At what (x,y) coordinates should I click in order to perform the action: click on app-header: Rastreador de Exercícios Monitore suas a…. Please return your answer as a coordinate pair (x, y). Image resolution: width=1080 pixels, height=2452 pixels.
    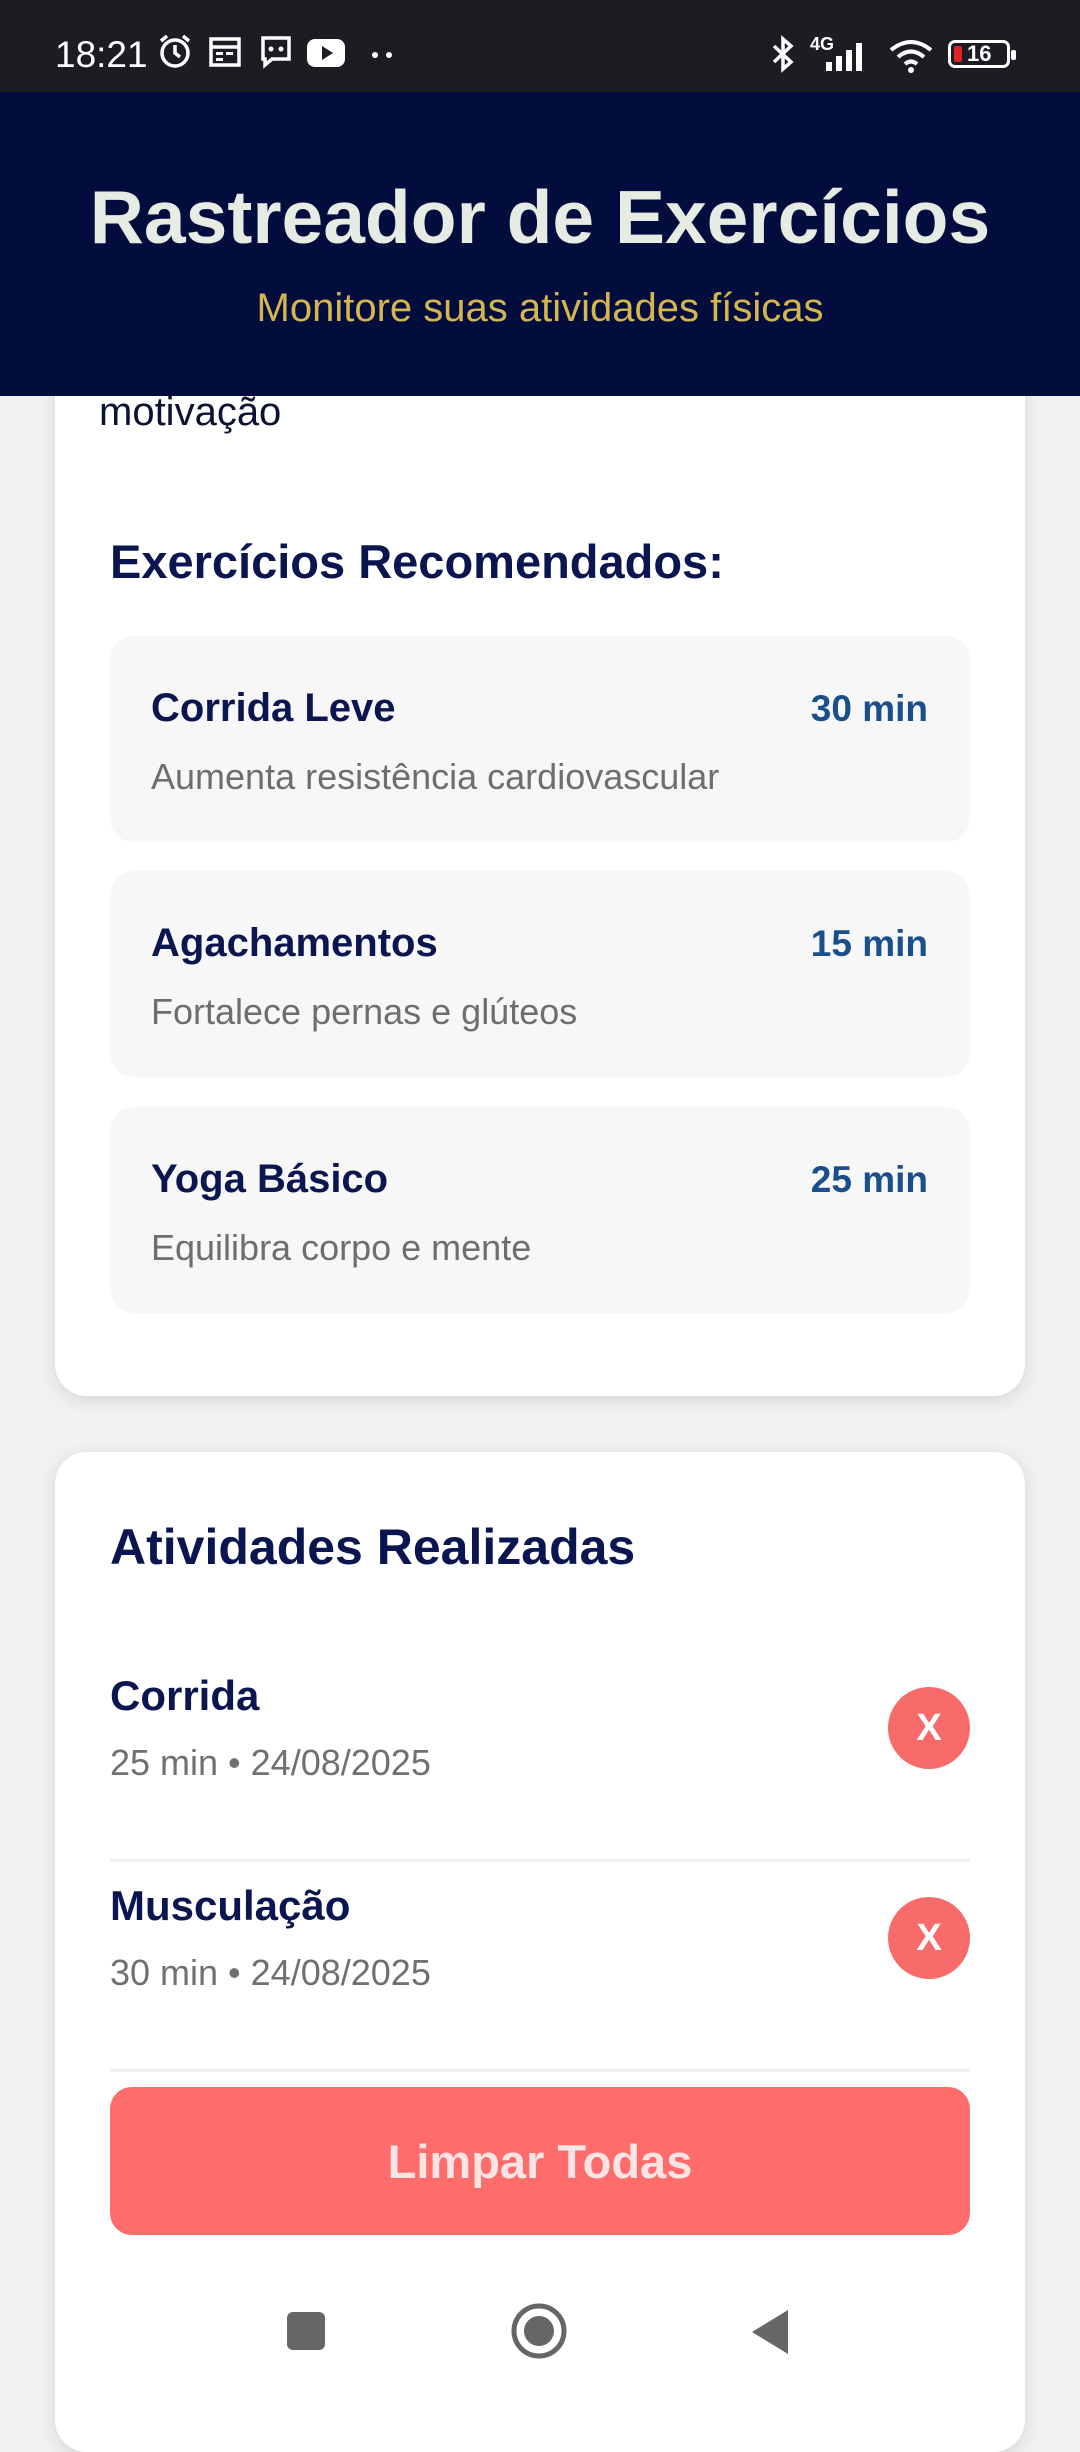
    Looking at the image, I should click on (540, 244).